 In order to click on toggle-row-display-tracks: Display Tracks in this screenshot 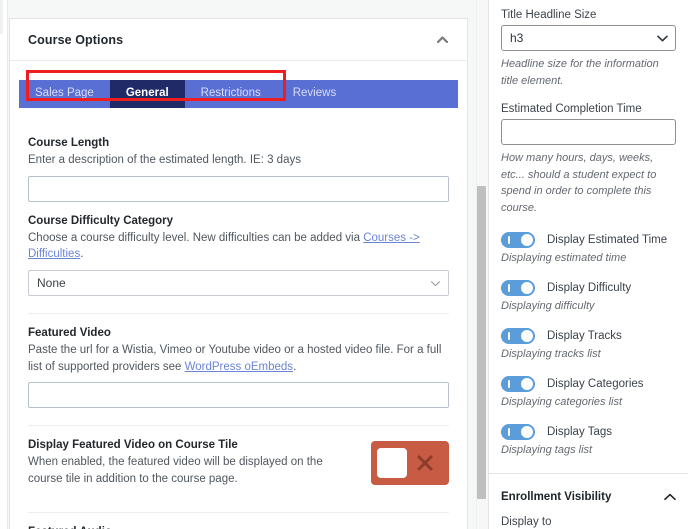, I will do `click(588, 336)`.